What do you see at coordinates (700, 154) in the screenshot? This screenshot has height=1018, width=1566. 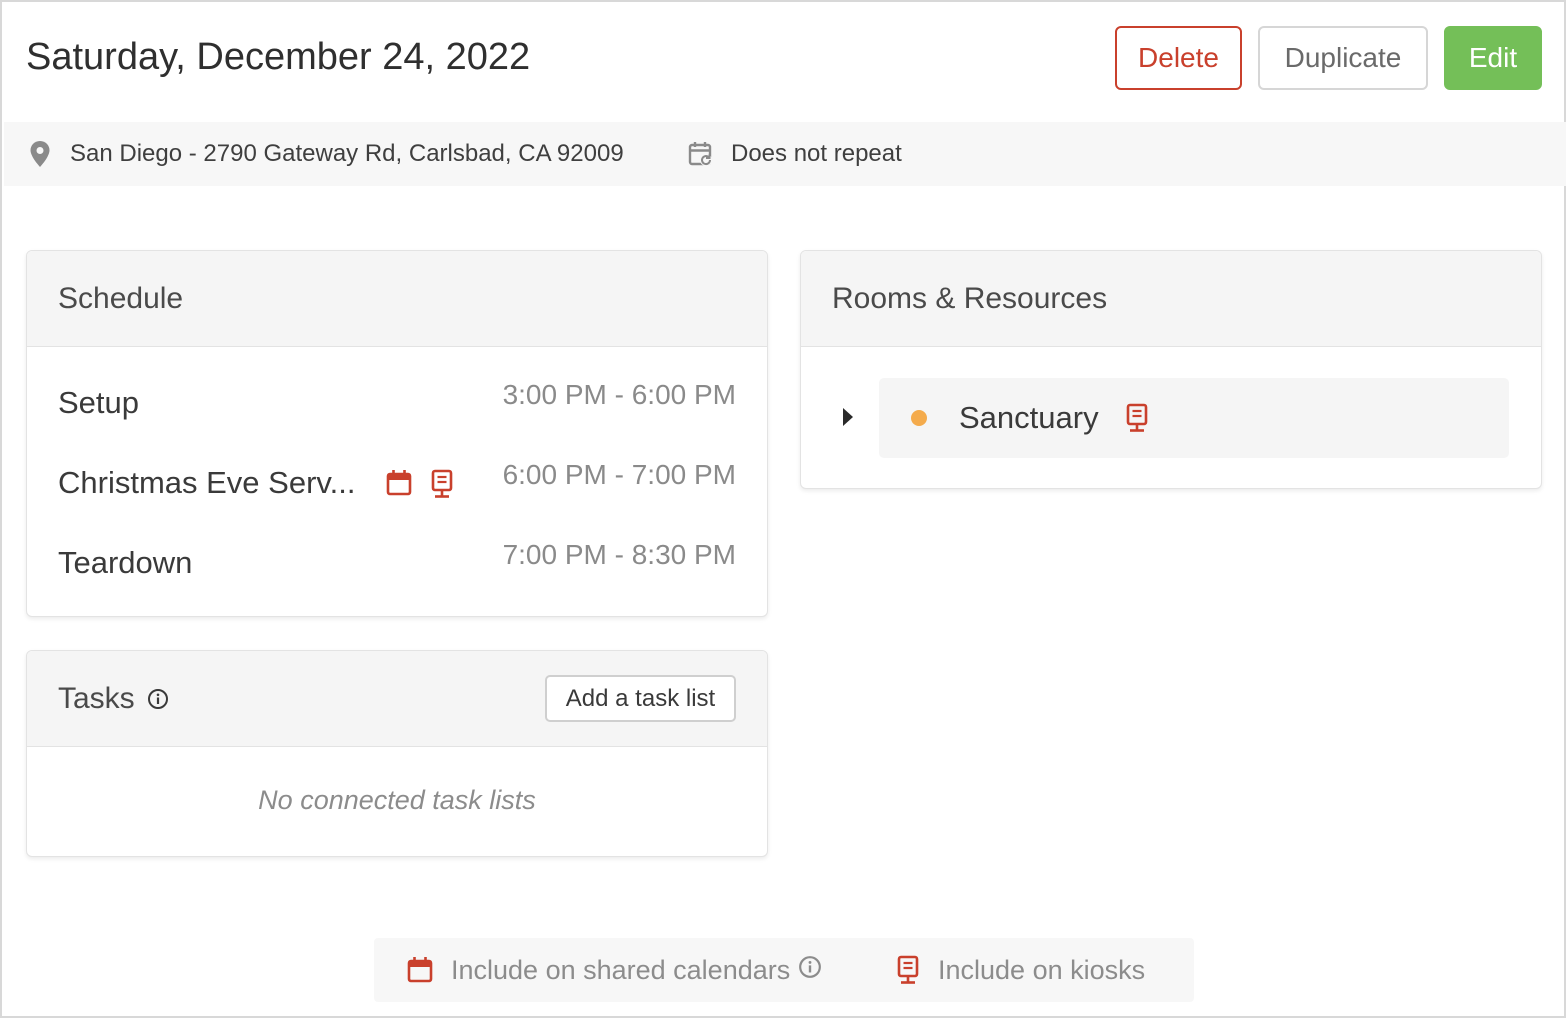 I see `repeat-calendar-icon` at bounding box center [700, 154].